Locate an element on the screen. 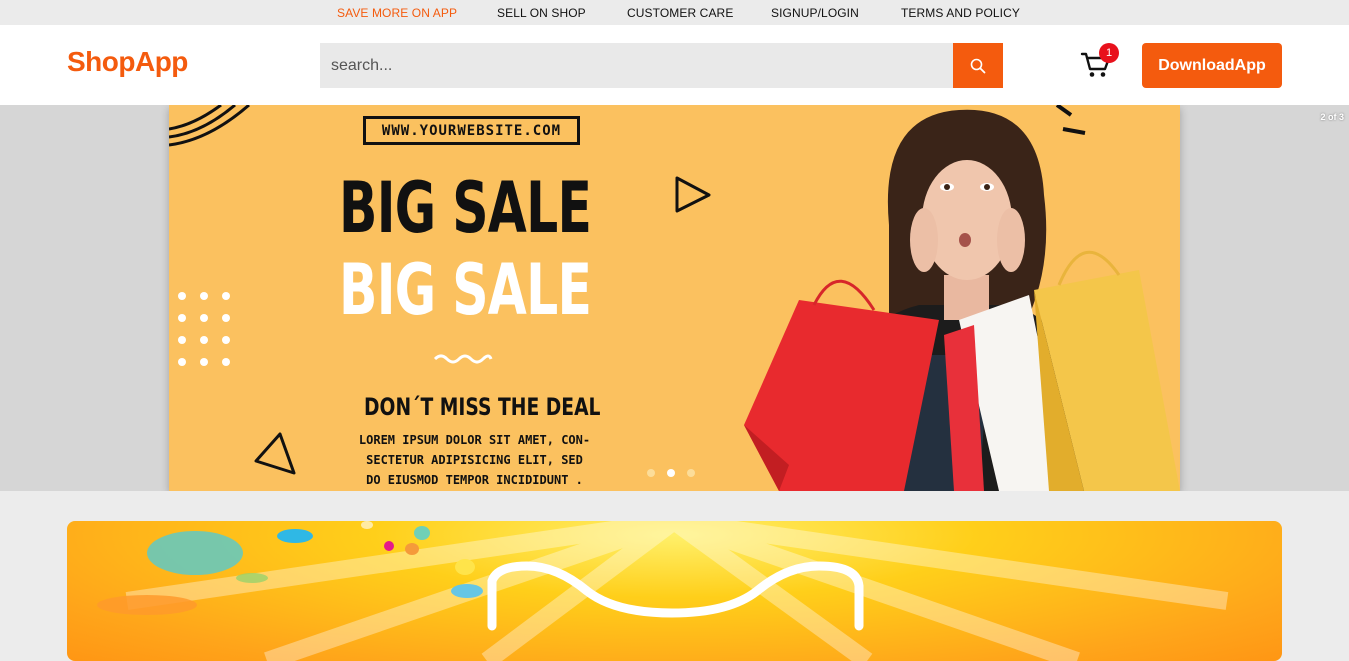  cart-count-badge: 1 is located at coordinates (1109, 53).